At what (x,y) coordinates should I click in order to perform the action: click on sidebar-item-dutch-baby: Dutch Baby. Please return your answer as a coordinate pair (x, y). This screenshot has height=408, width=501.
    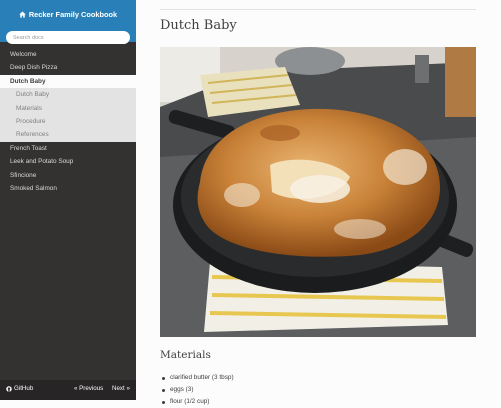
    Looking at the image, I should click on (68, 81).